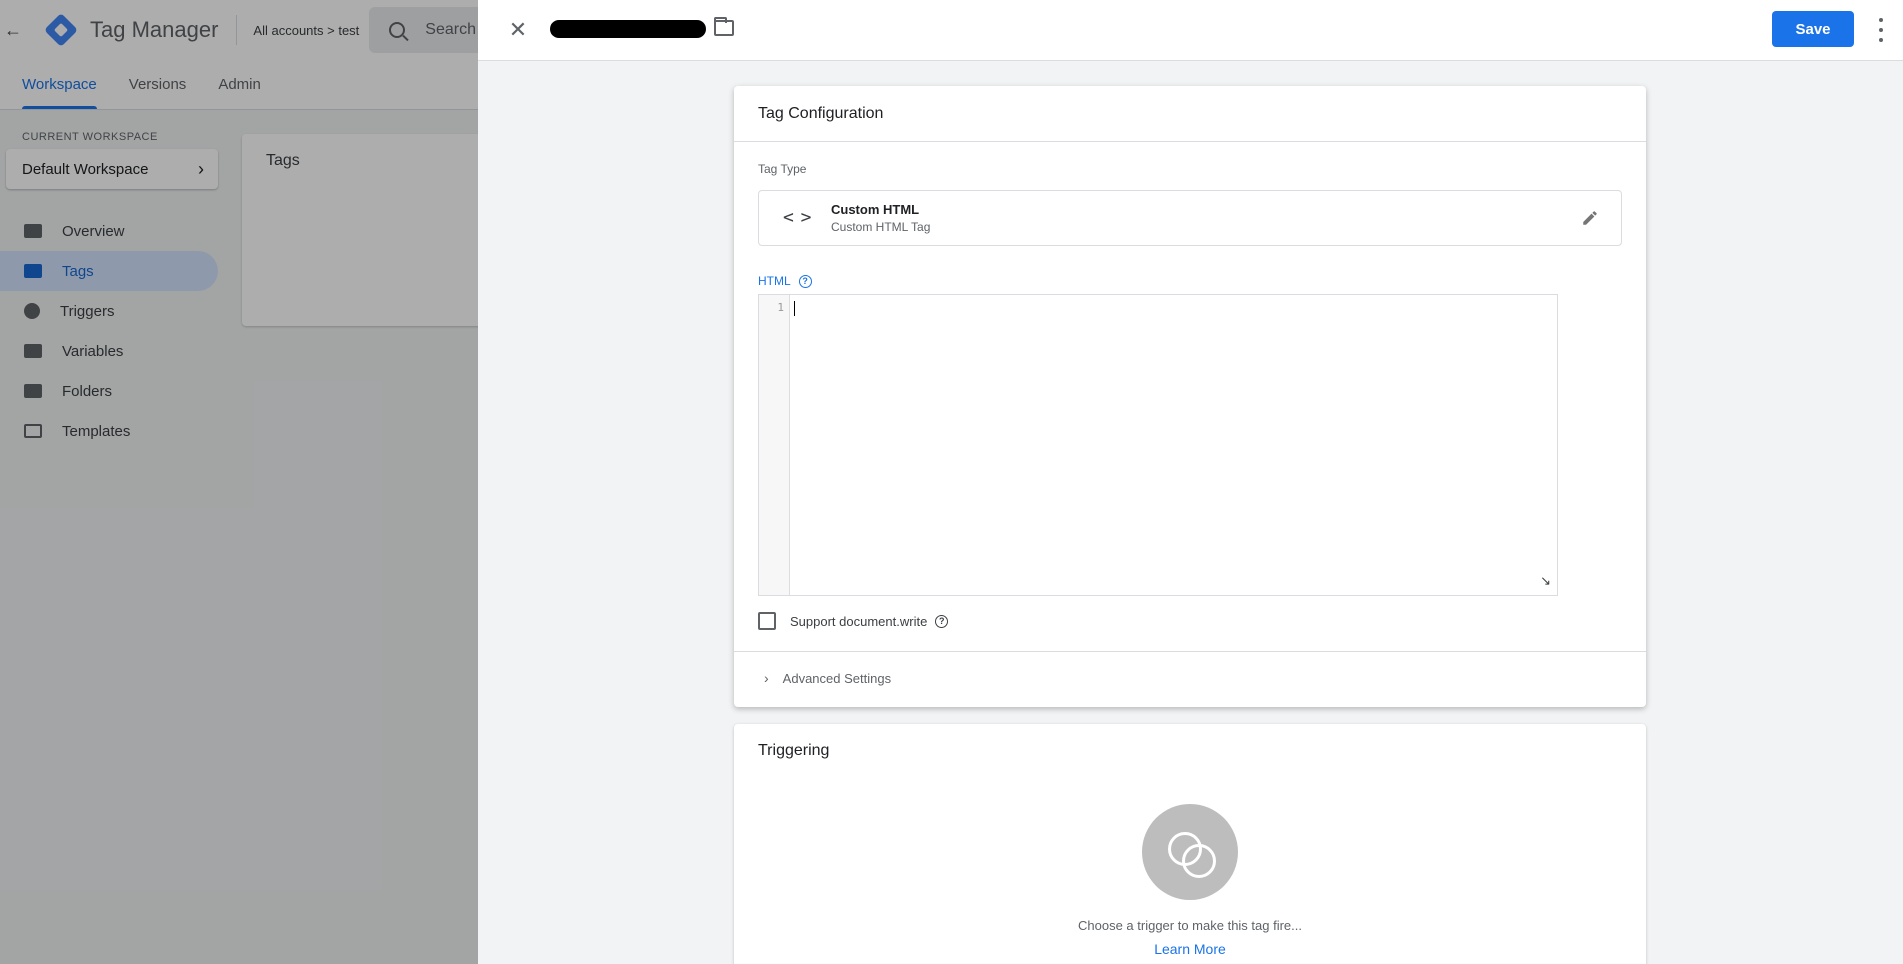 The image size is (1903, 964). What do you see at coordinates (794, 750) in the screenshot?
I see `triggering-title: Triggering` at bounding box center [794, 750].